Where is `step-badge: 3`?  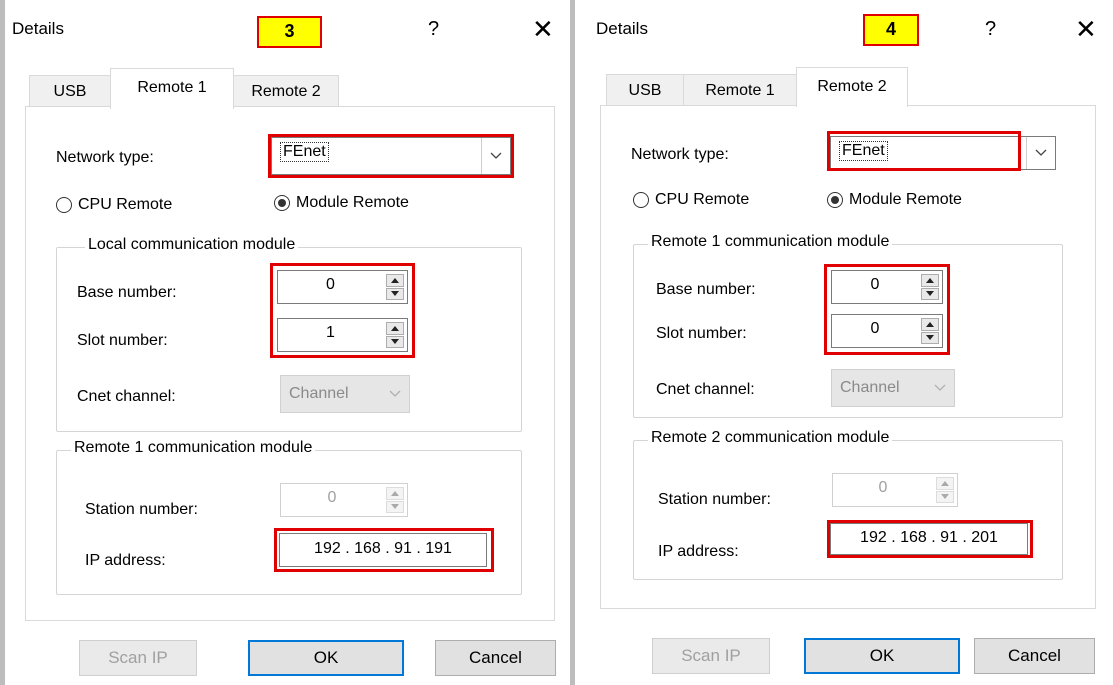 step-badge: 3 is located at coordinates (289, 32).